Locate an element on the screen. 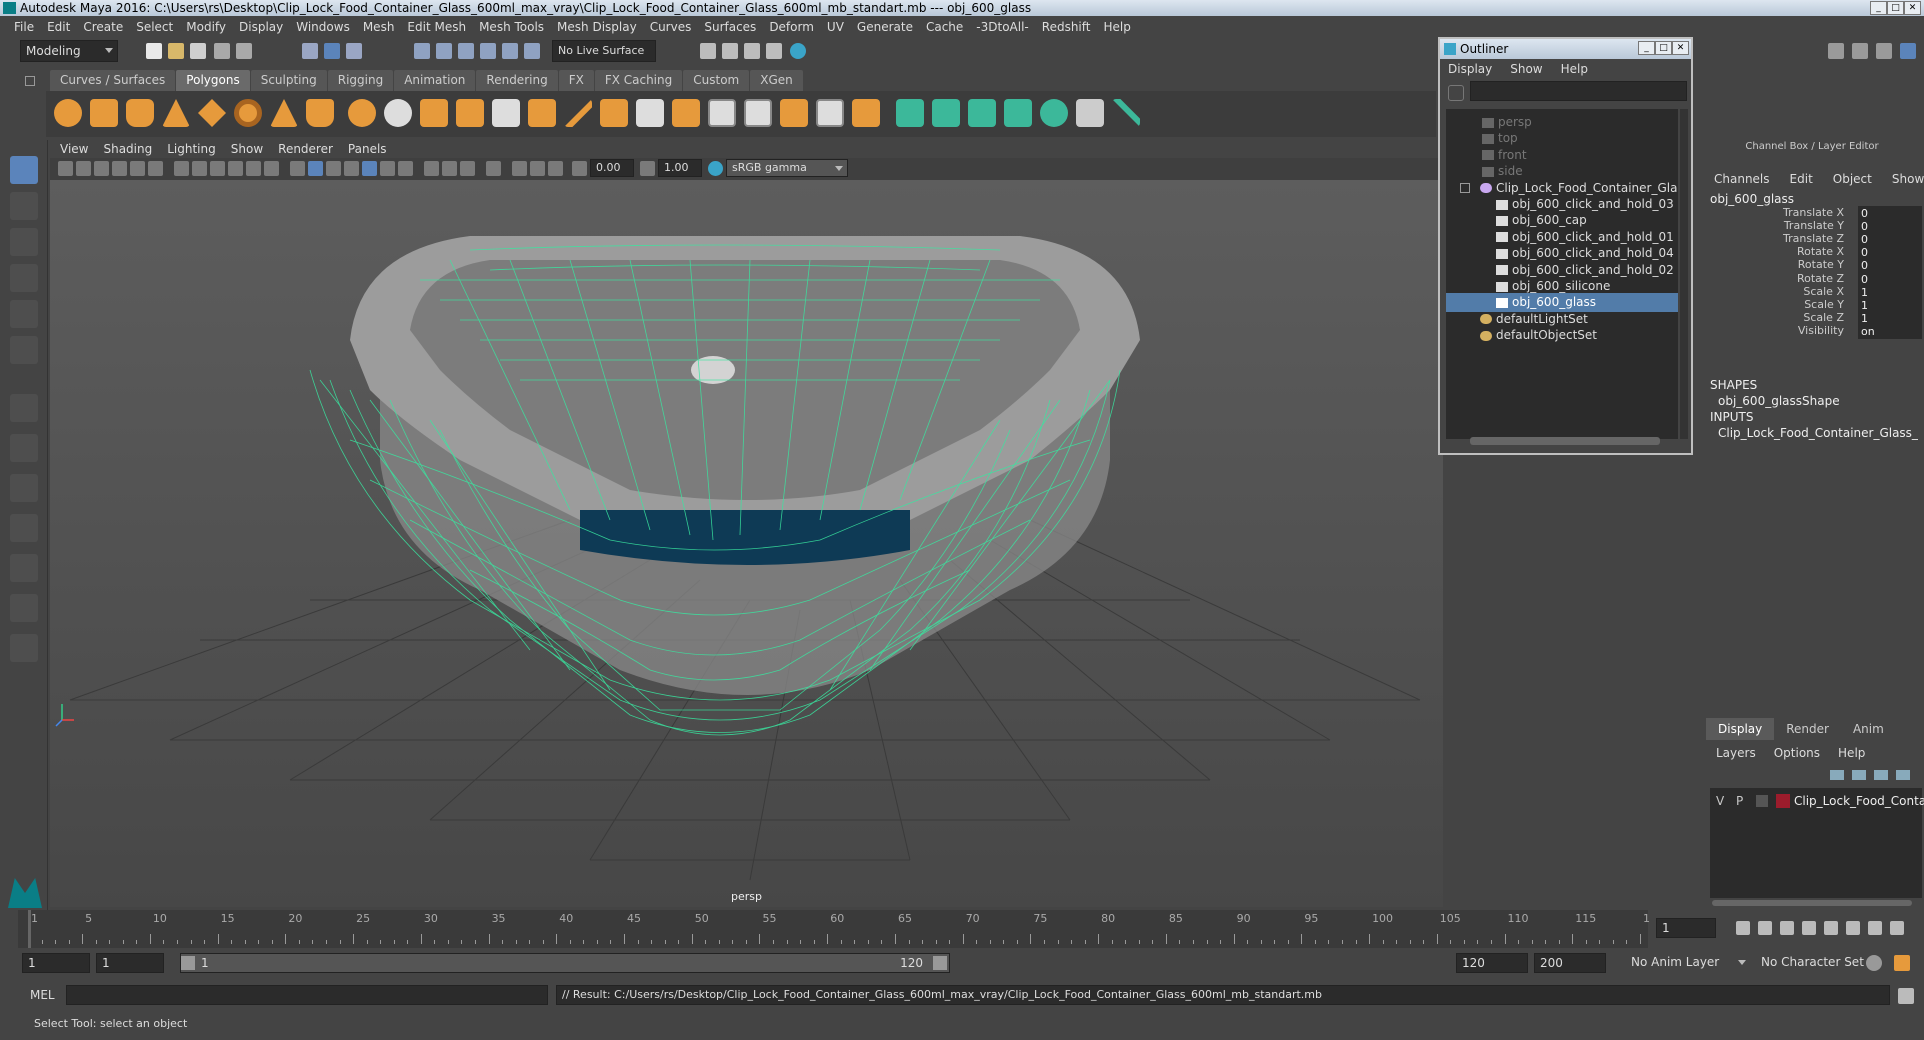  automatic-uv-icon is located at coordinates (1018, 113).